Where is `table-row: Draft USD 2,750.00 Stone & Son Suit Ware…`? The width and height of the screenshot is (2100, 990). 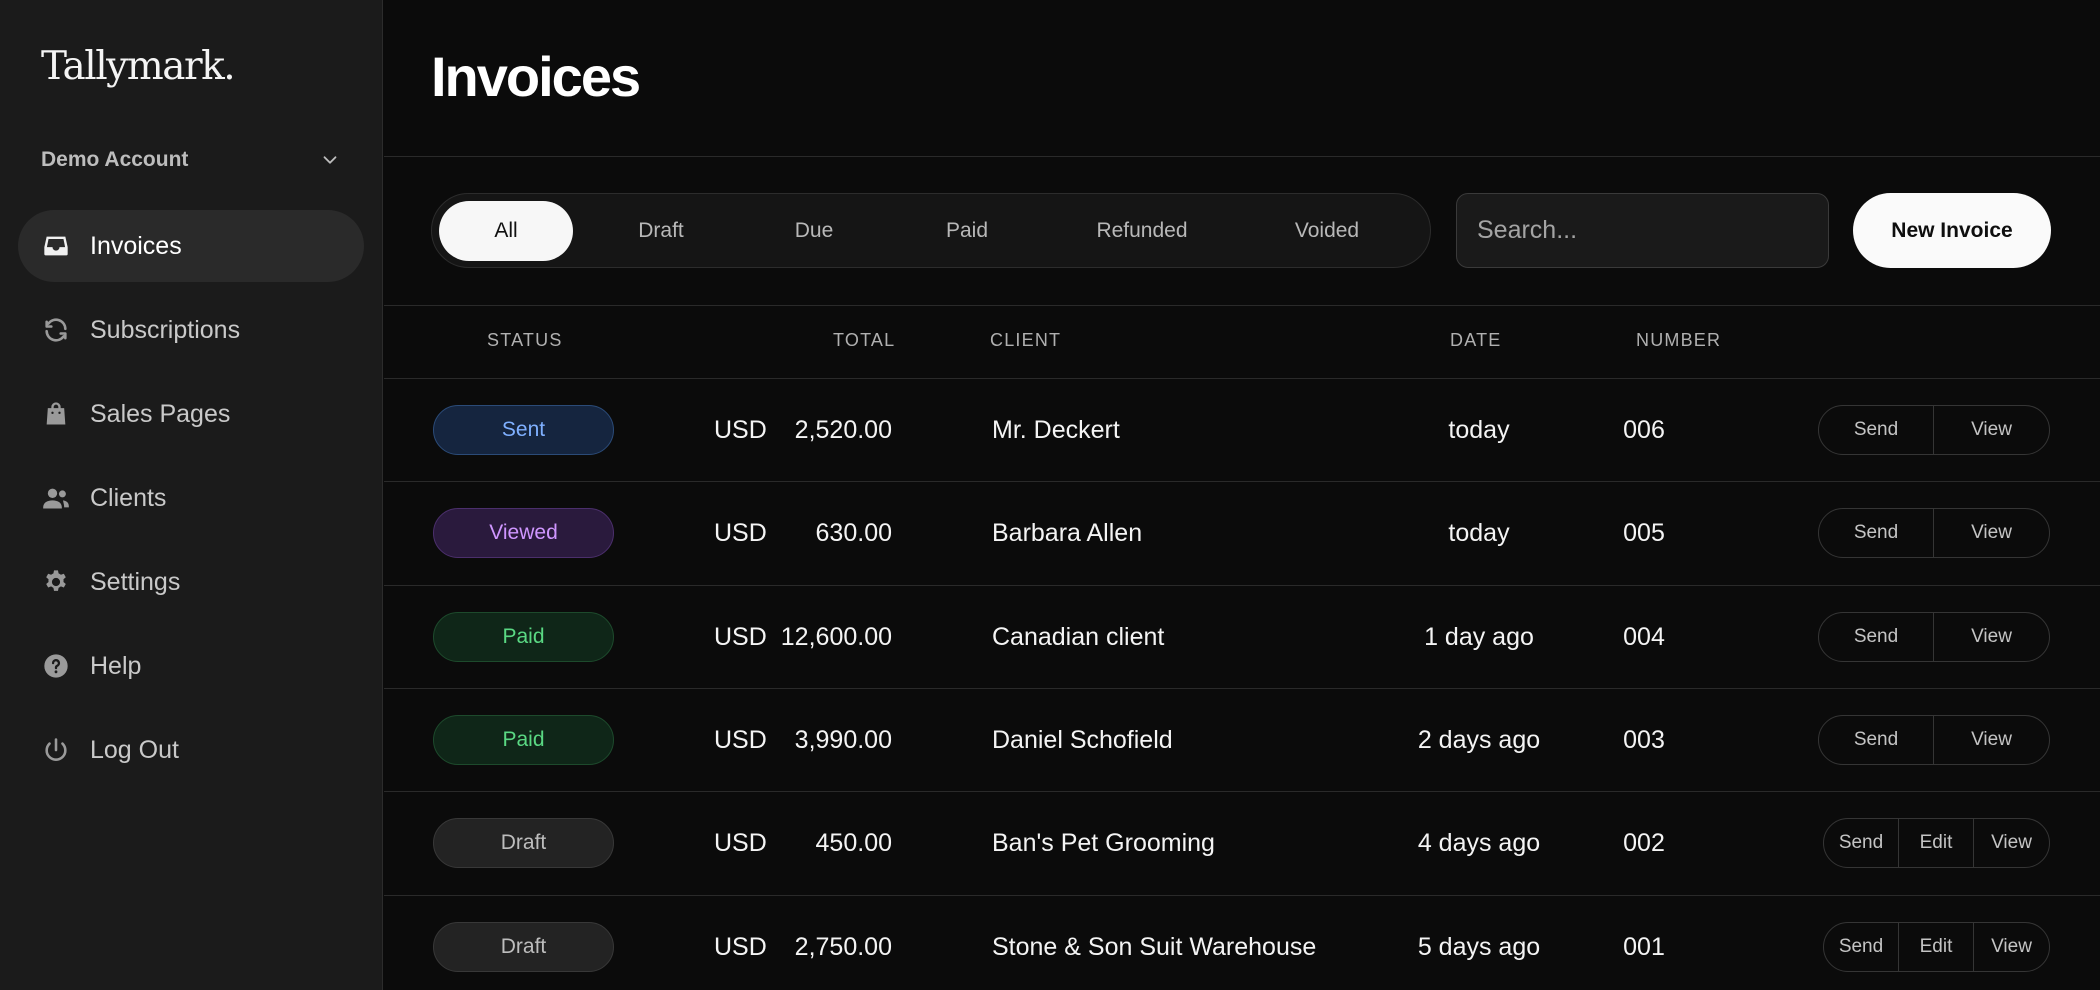
table-row: Draft USD 2,750.00 Stone & Son Suit Ware… is located at coordinates (1242, 943).